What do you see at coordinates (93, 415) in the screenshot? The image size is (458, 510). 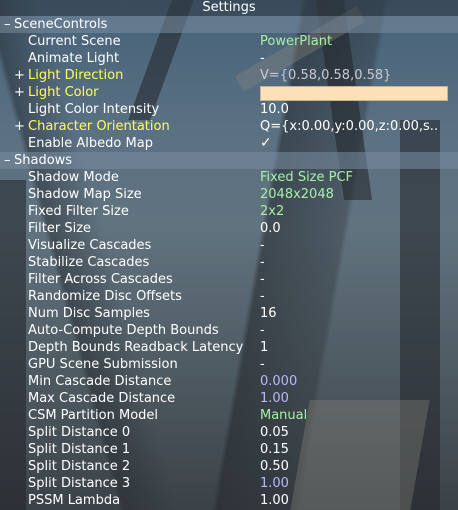 I see `setting-label: CSM Partition Model` at bounding box center [93, 415].